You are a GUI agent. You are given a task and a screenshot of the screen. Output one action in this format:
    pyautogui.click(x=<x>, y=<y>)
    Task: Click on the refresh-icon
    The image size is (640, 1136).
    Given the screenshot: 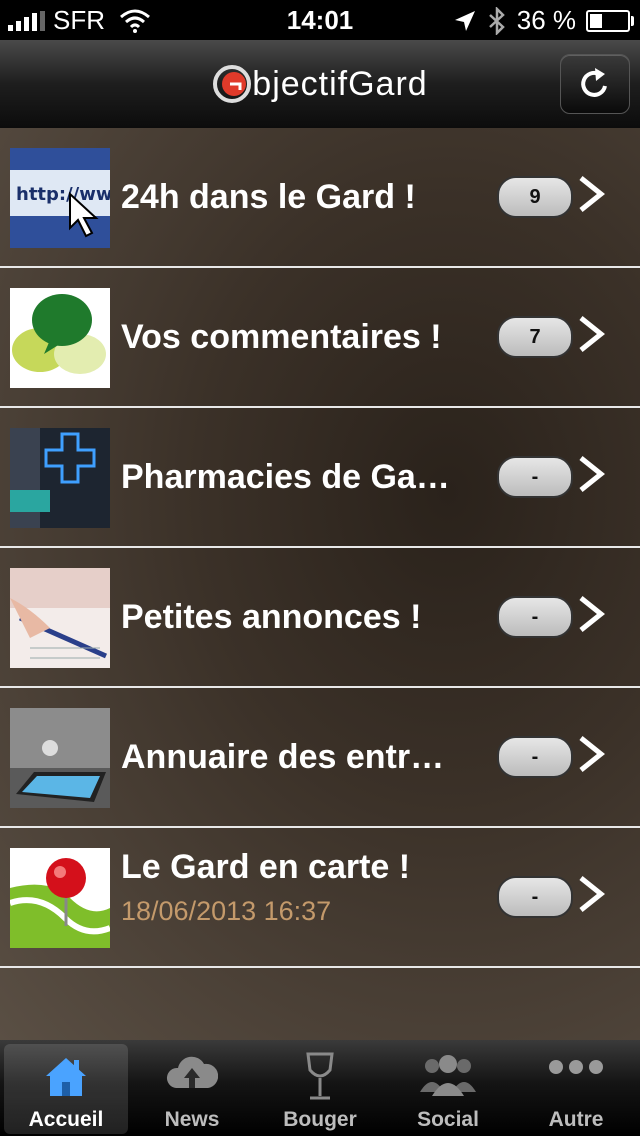 What is the action you would take?
    pyautogui.click(x=594, y=82)
    